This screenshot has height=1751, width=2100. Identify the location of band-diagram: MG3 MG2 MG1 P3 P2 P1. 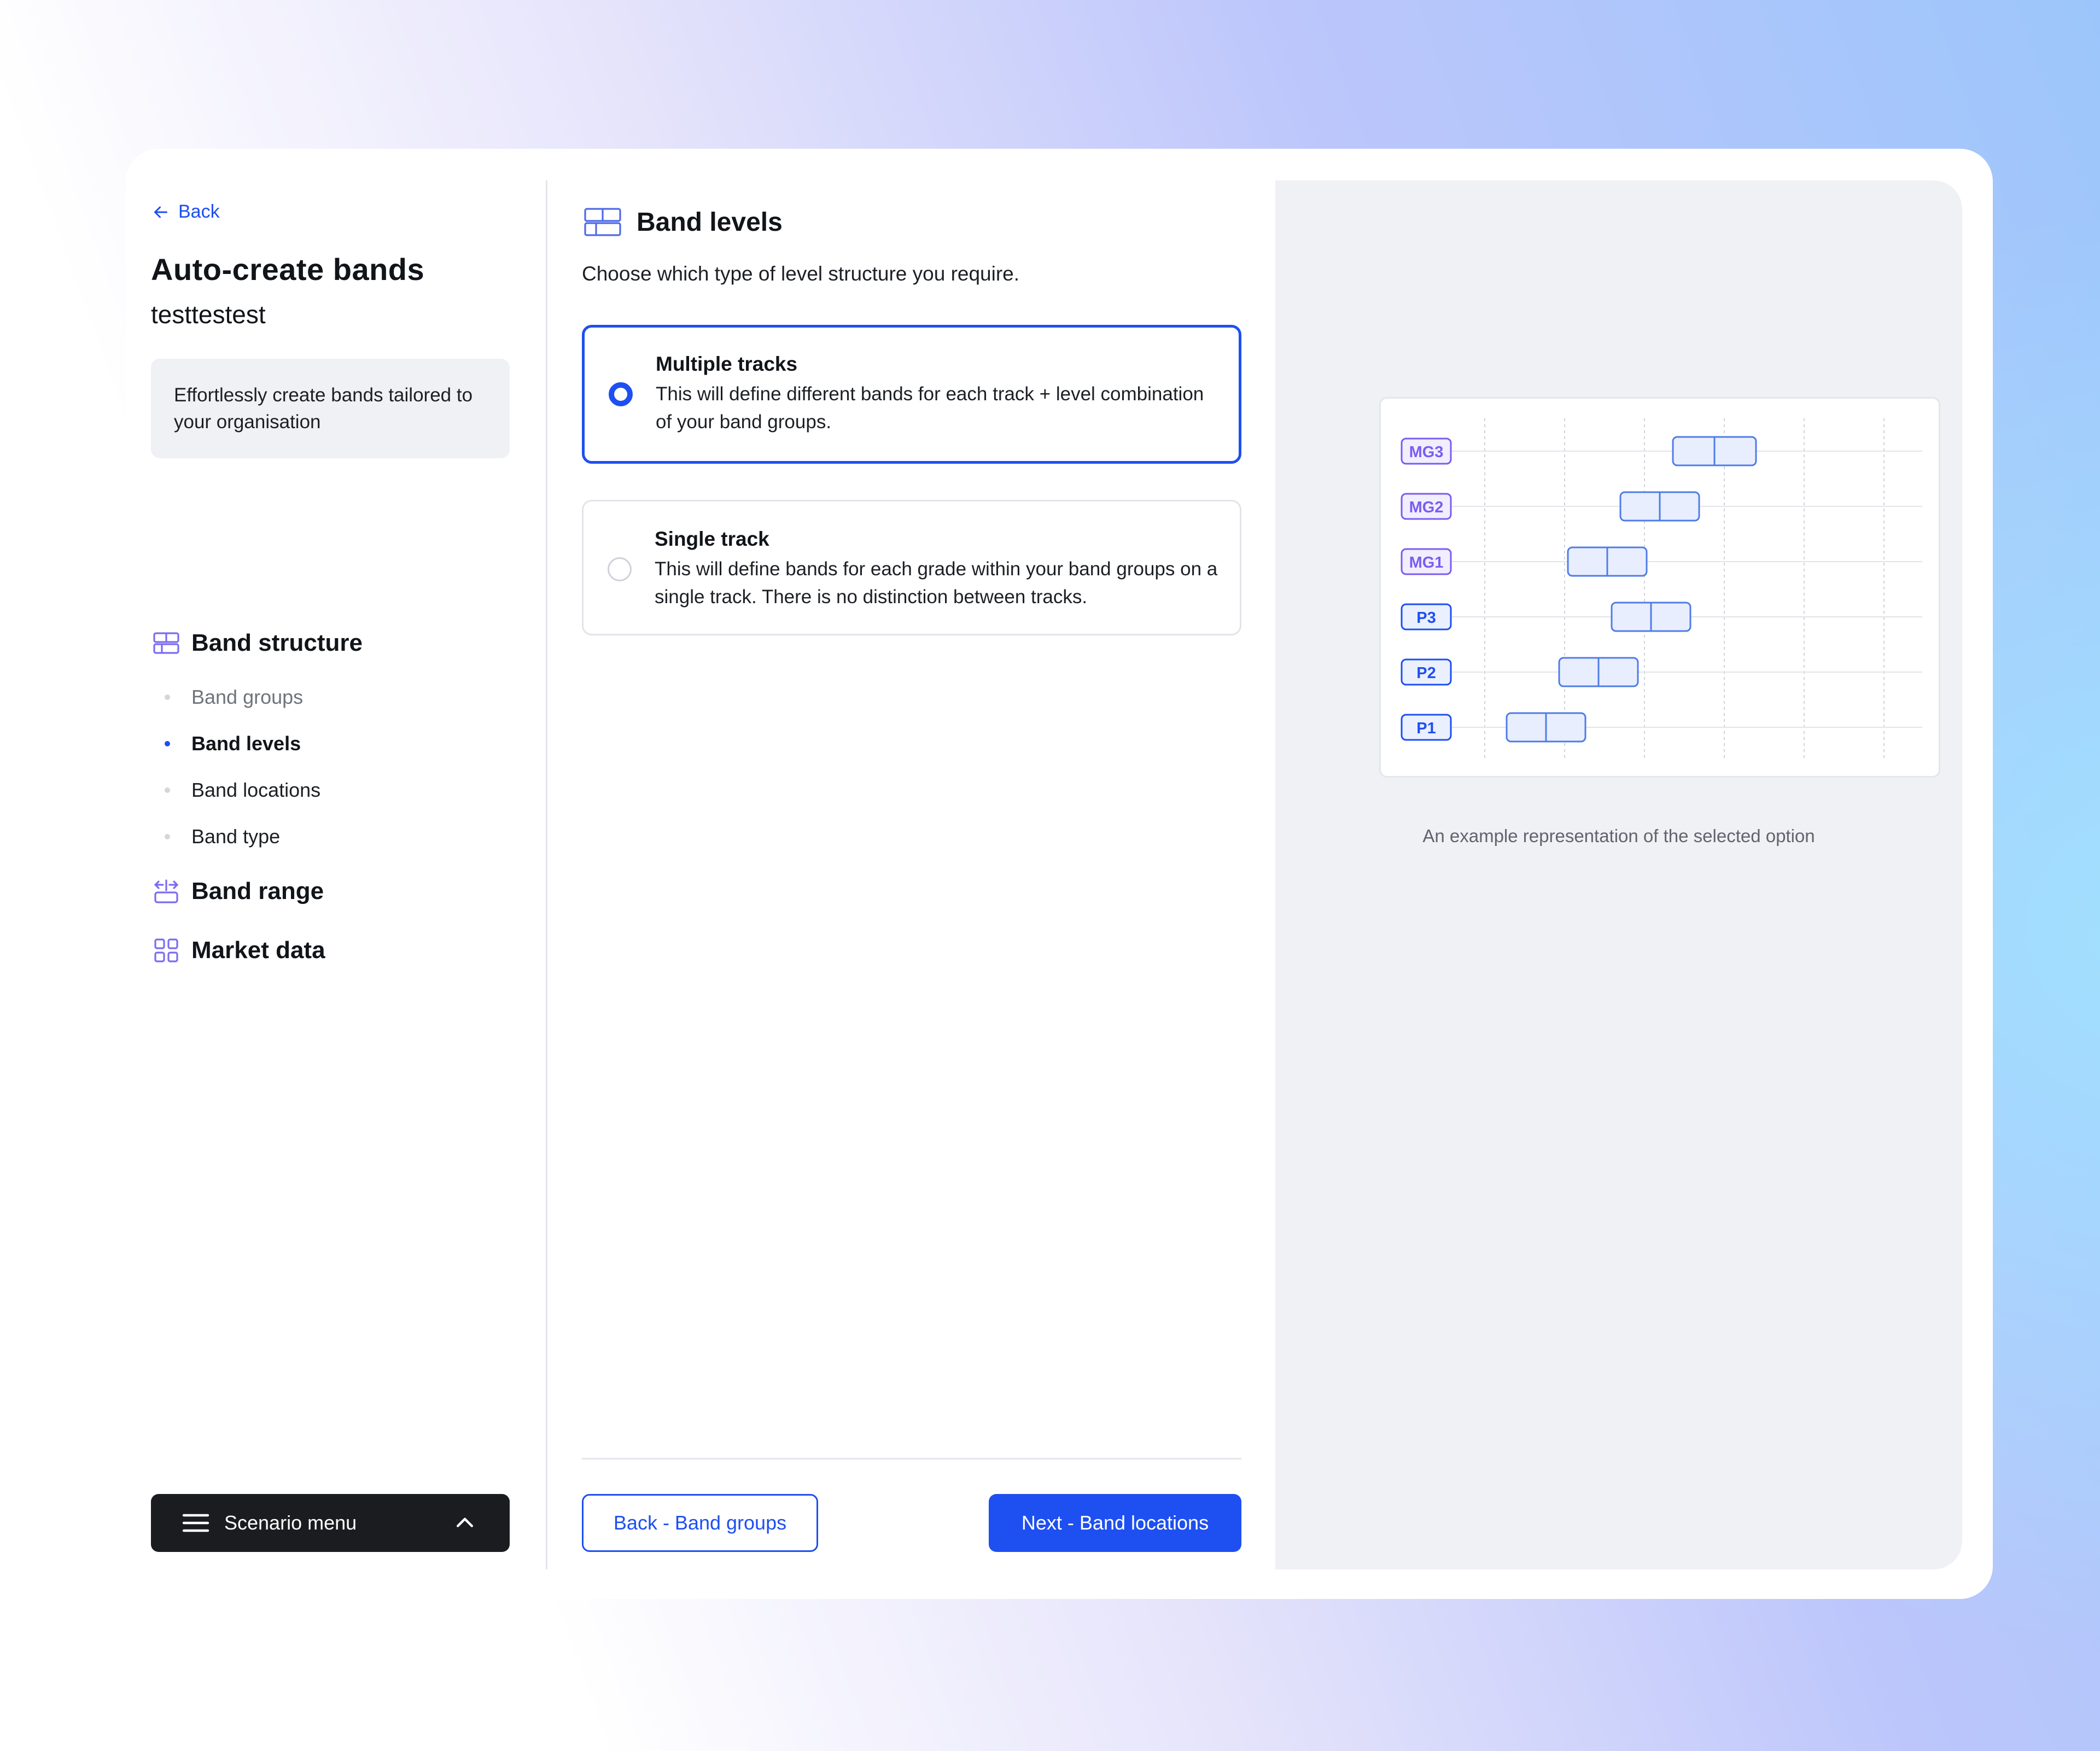
(1661, 589).